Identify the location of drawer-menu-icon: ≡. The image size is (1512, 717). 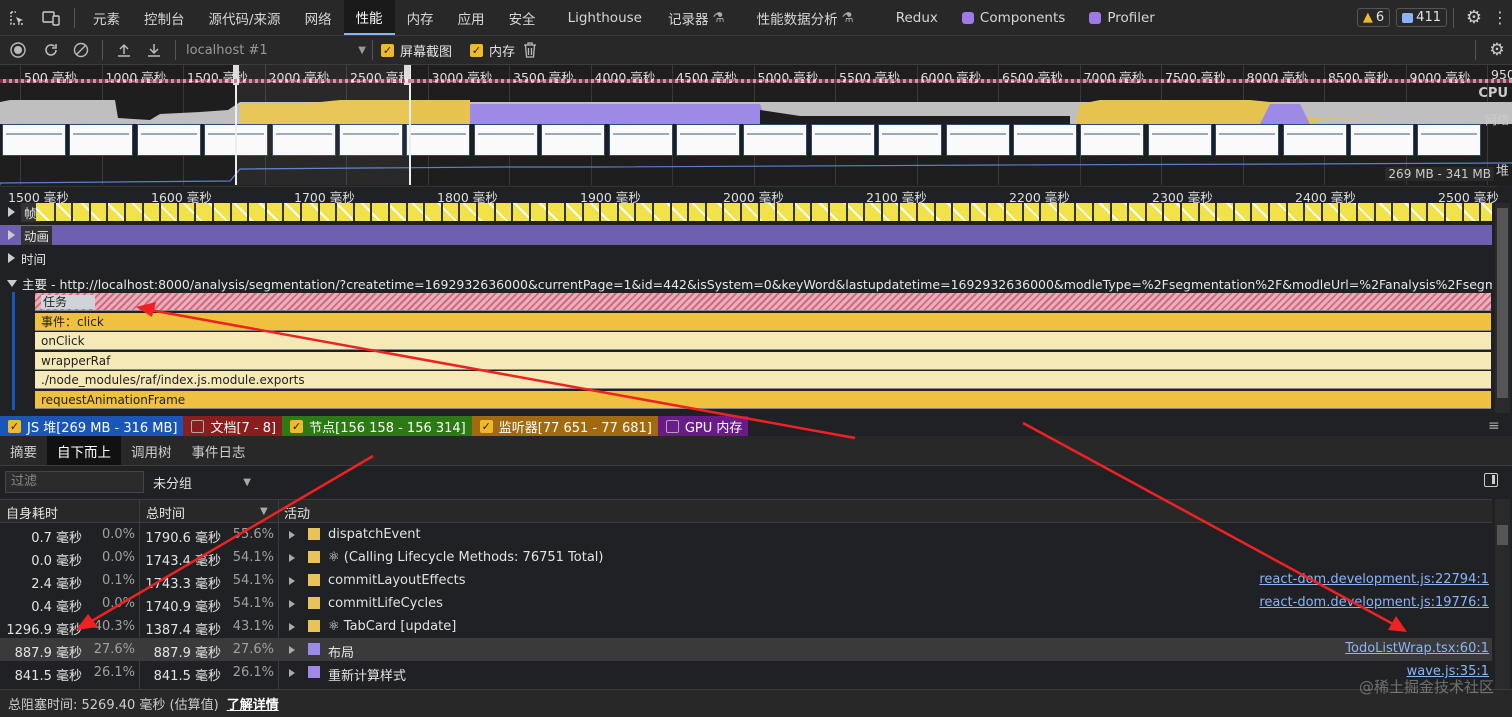
(1495, 426).